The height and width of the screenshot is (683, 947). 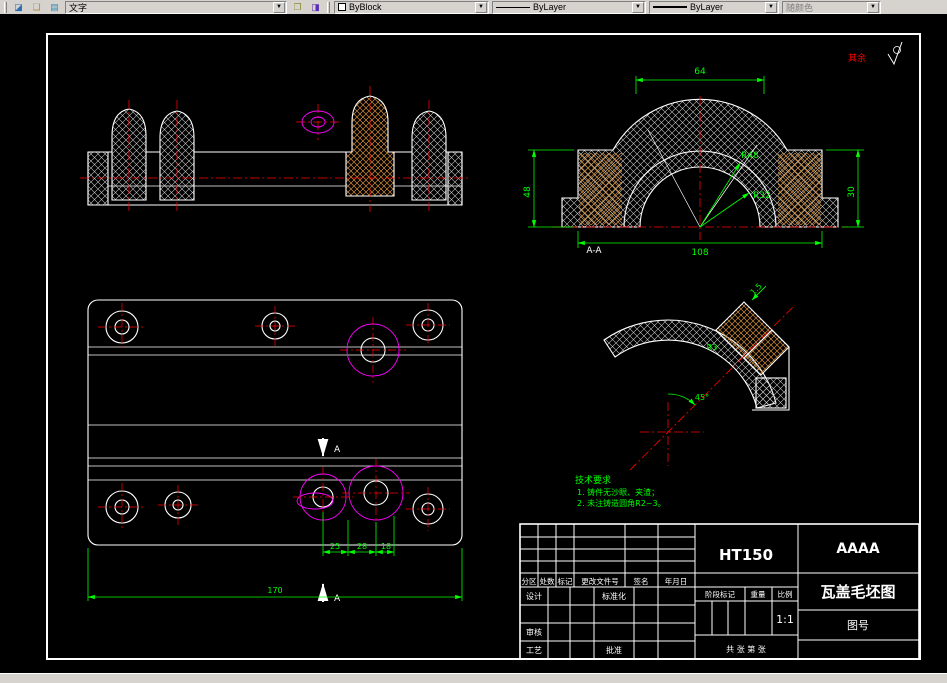 I want to click on section-cut-label-top: A, so click(x=337, y=450).